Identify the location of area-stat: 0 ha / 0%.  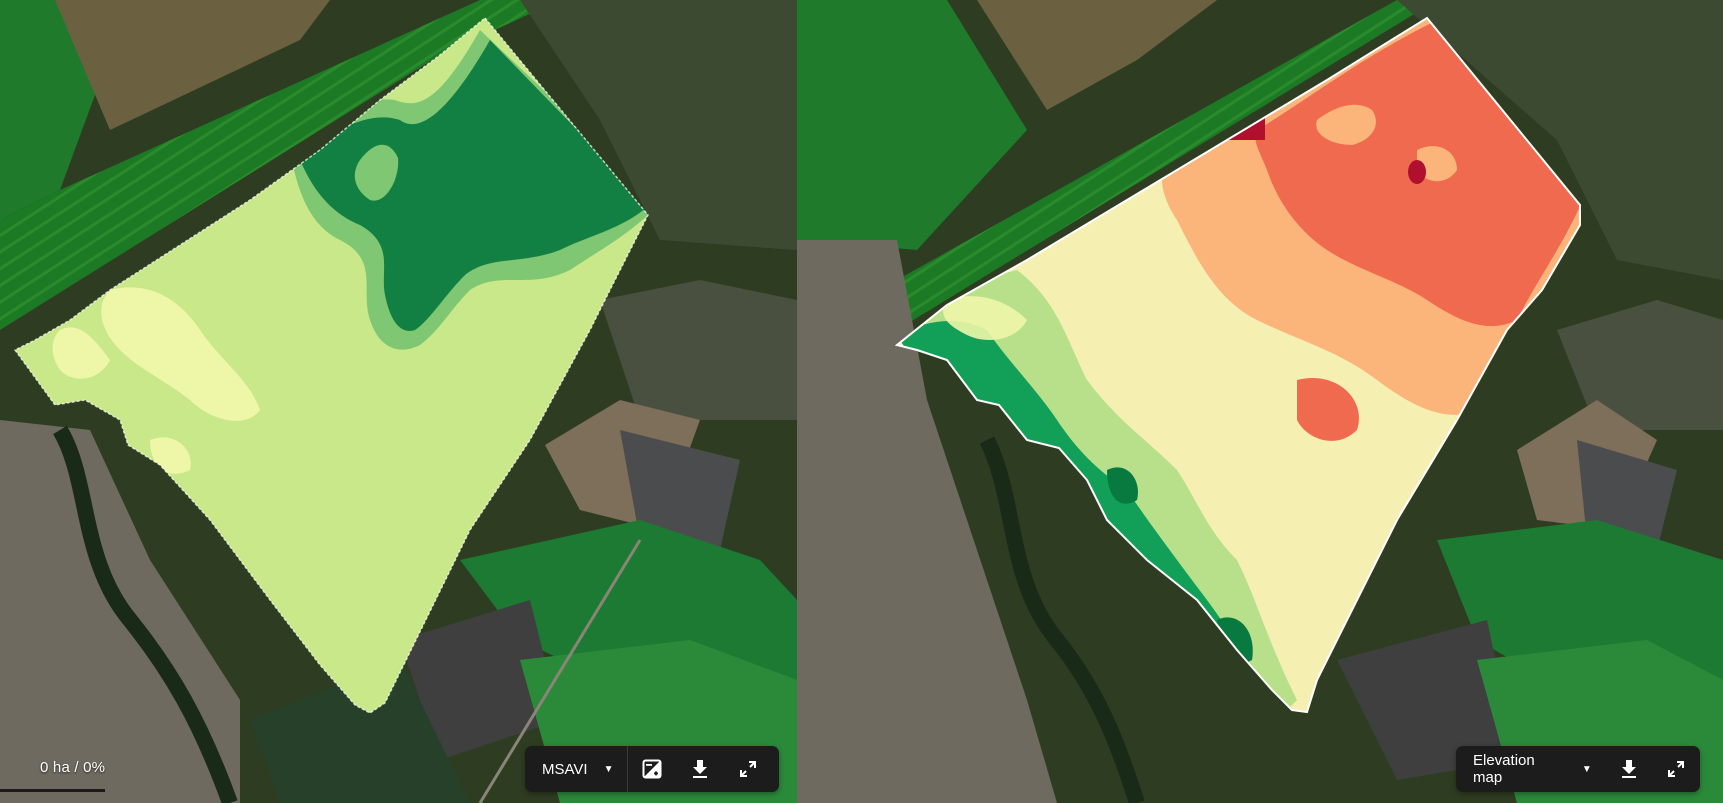
(73, 767).